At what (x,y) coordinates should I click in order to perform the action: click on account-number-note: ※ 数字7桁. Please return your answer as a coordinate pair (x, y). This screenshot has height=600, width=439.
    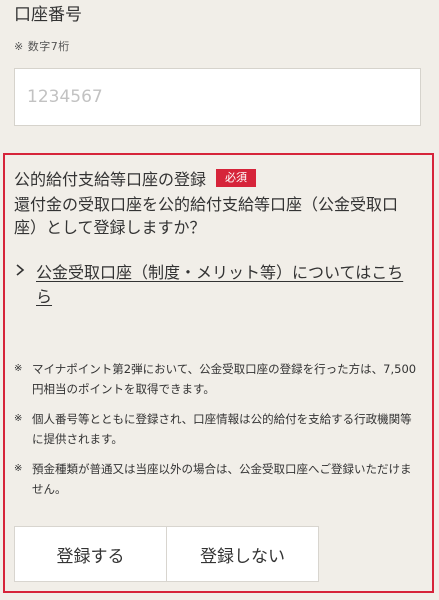
    Looking at the image, I should click on (42, 46).